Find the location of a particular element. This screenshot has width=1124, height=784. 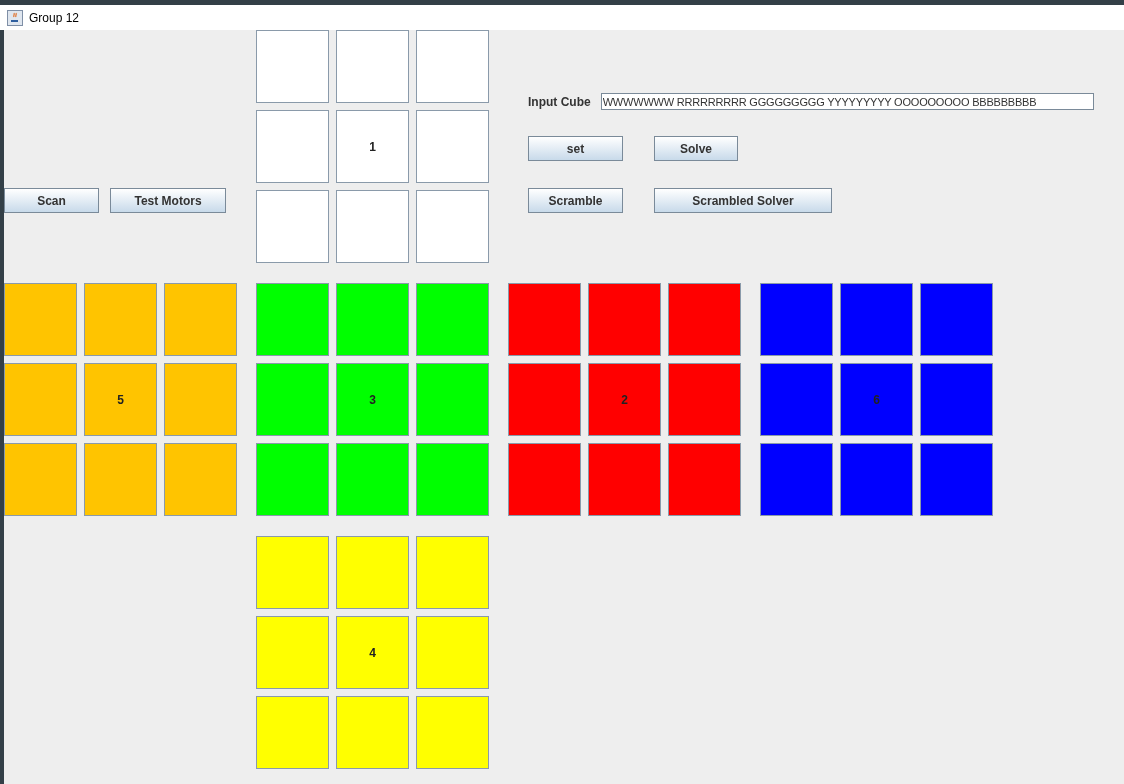

cube-sticker: 4 is located at coordinates (372, 652).